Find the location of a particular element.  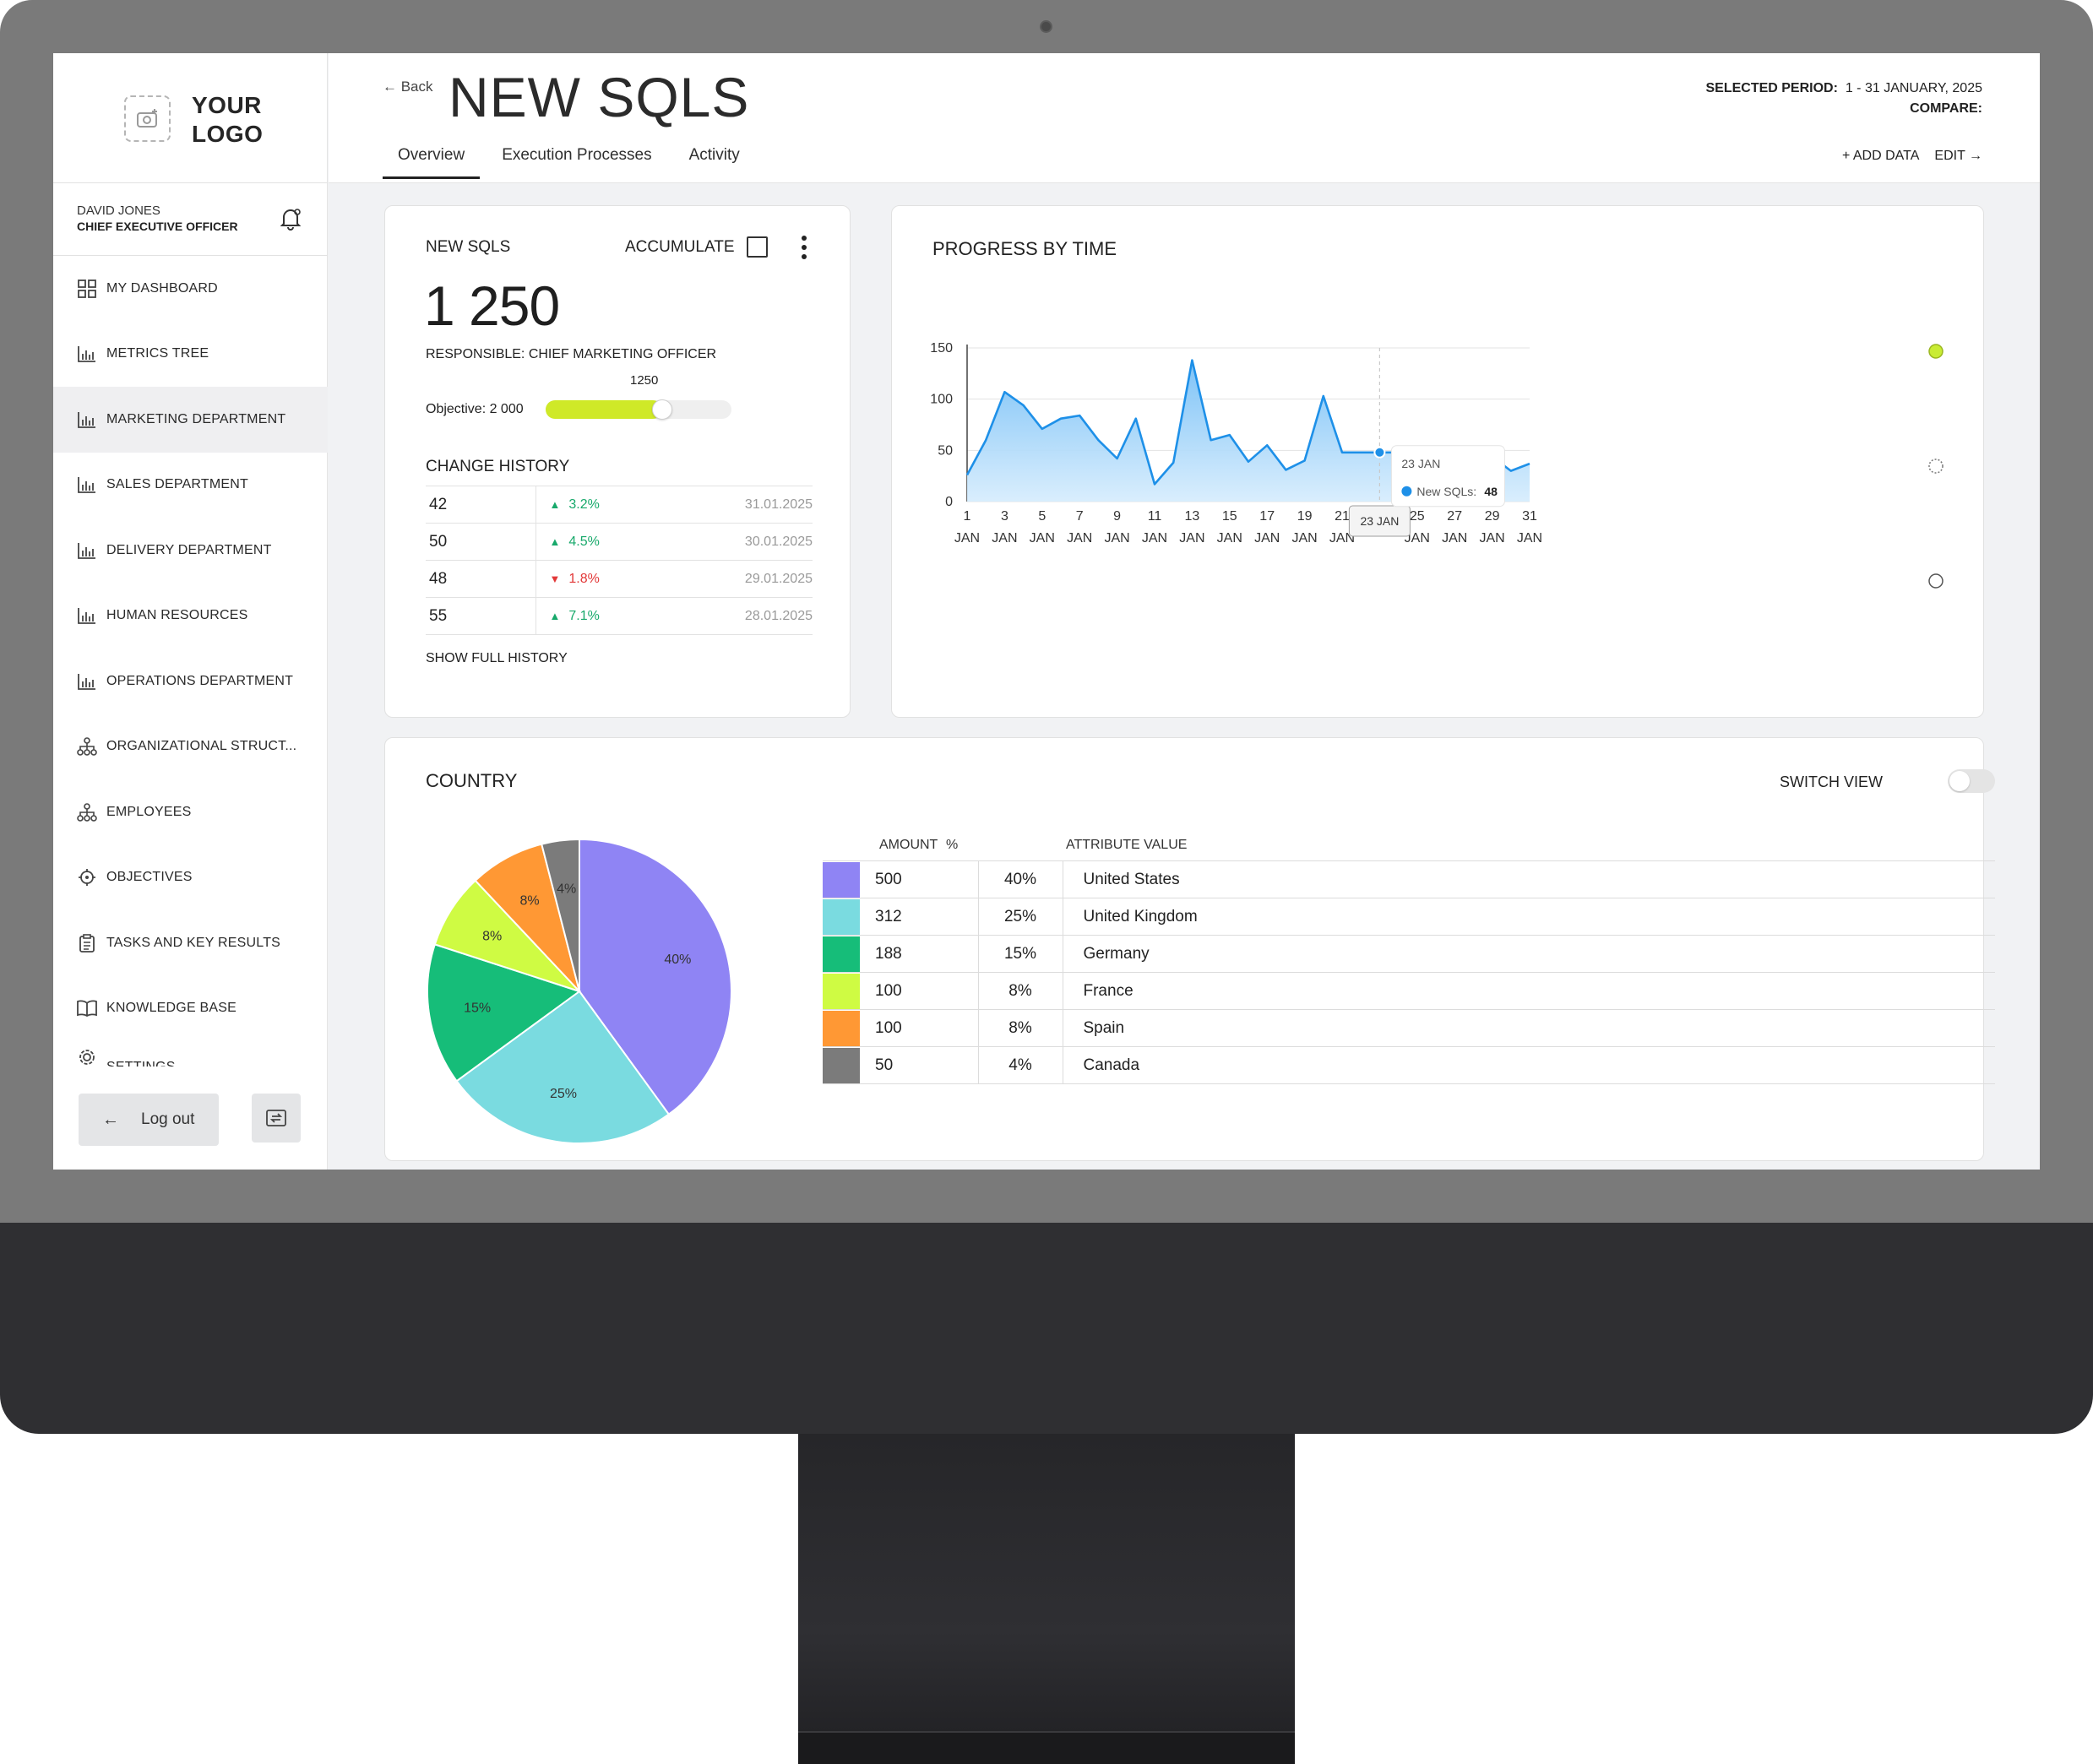

percent-cell: 4% is located at coordinates (1021, 1065).